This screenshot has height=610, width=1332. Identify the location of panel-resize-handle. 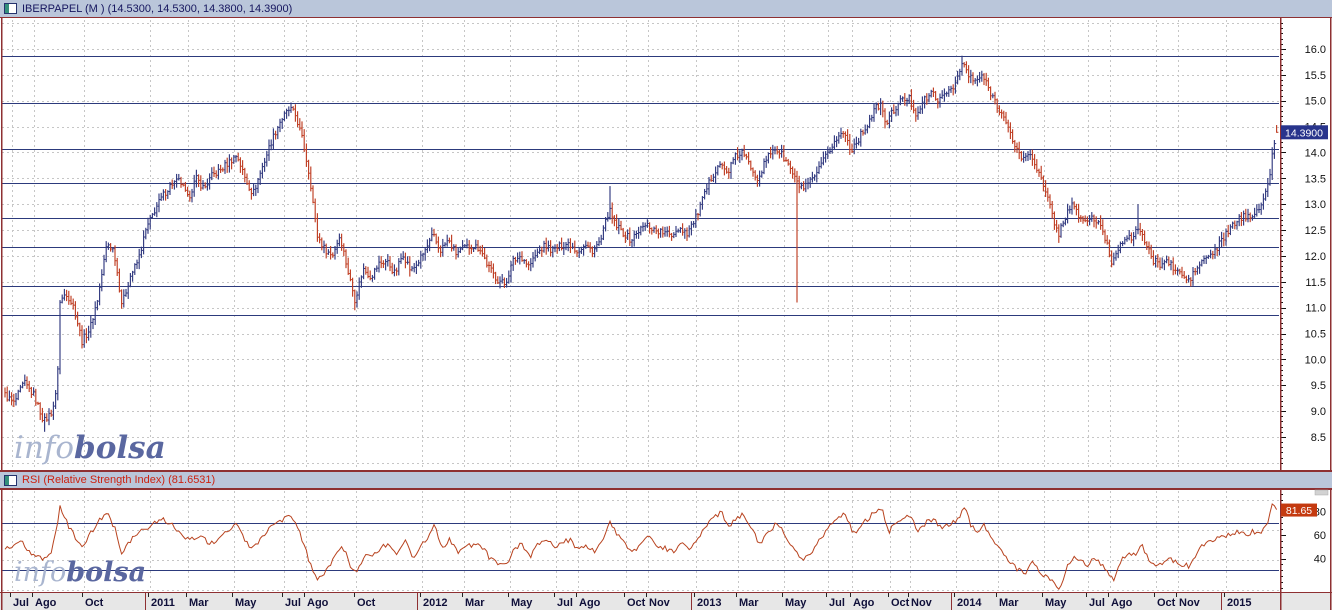
(1321, 492).